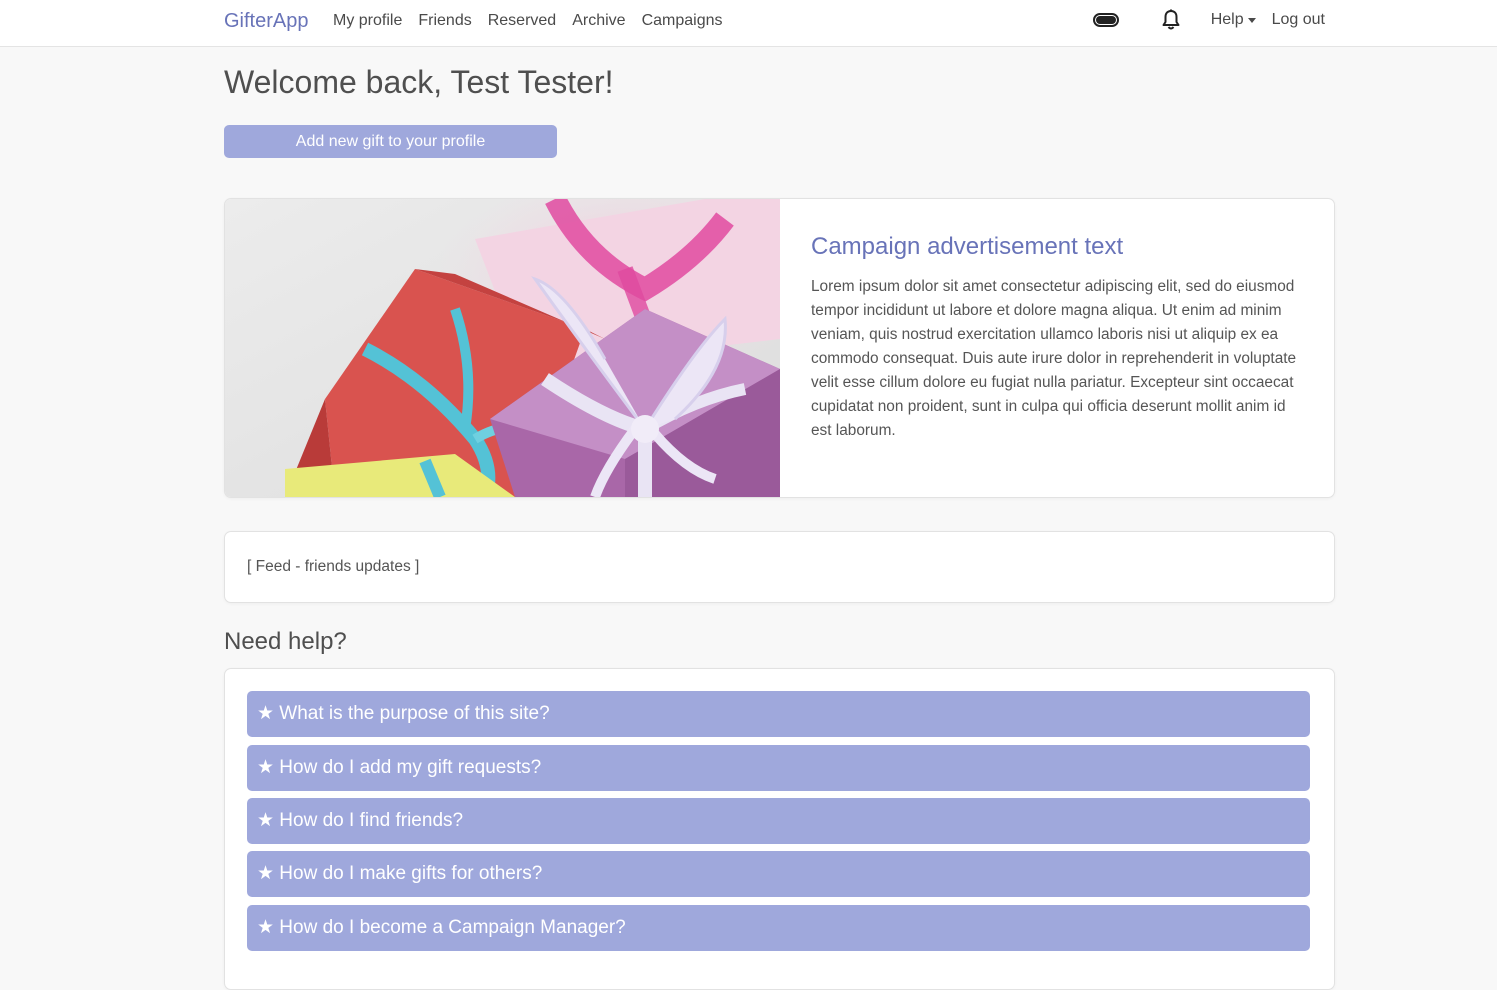 The height and width of the screenshot is (990, 1497). I want to click on welcome-heading: Welcome back, Test Tester!, so click(419, 82).